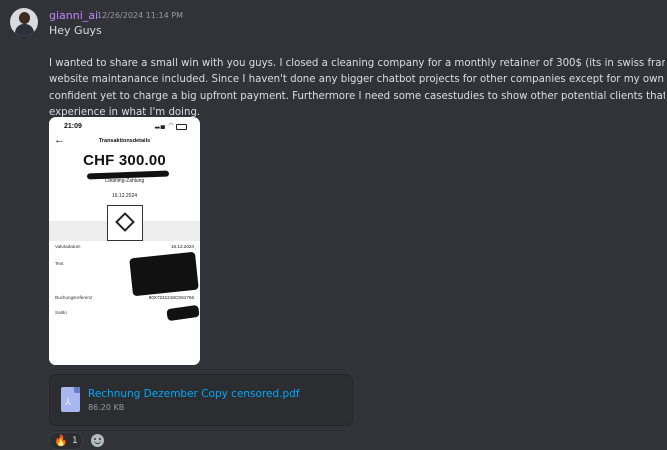 The width and height of the screenshot is (667, 450). What do you see at coordinates (61, 440) in the screenshot?
I see `fire-emoji-icon: 🔥` at bounding box center [61, 440].